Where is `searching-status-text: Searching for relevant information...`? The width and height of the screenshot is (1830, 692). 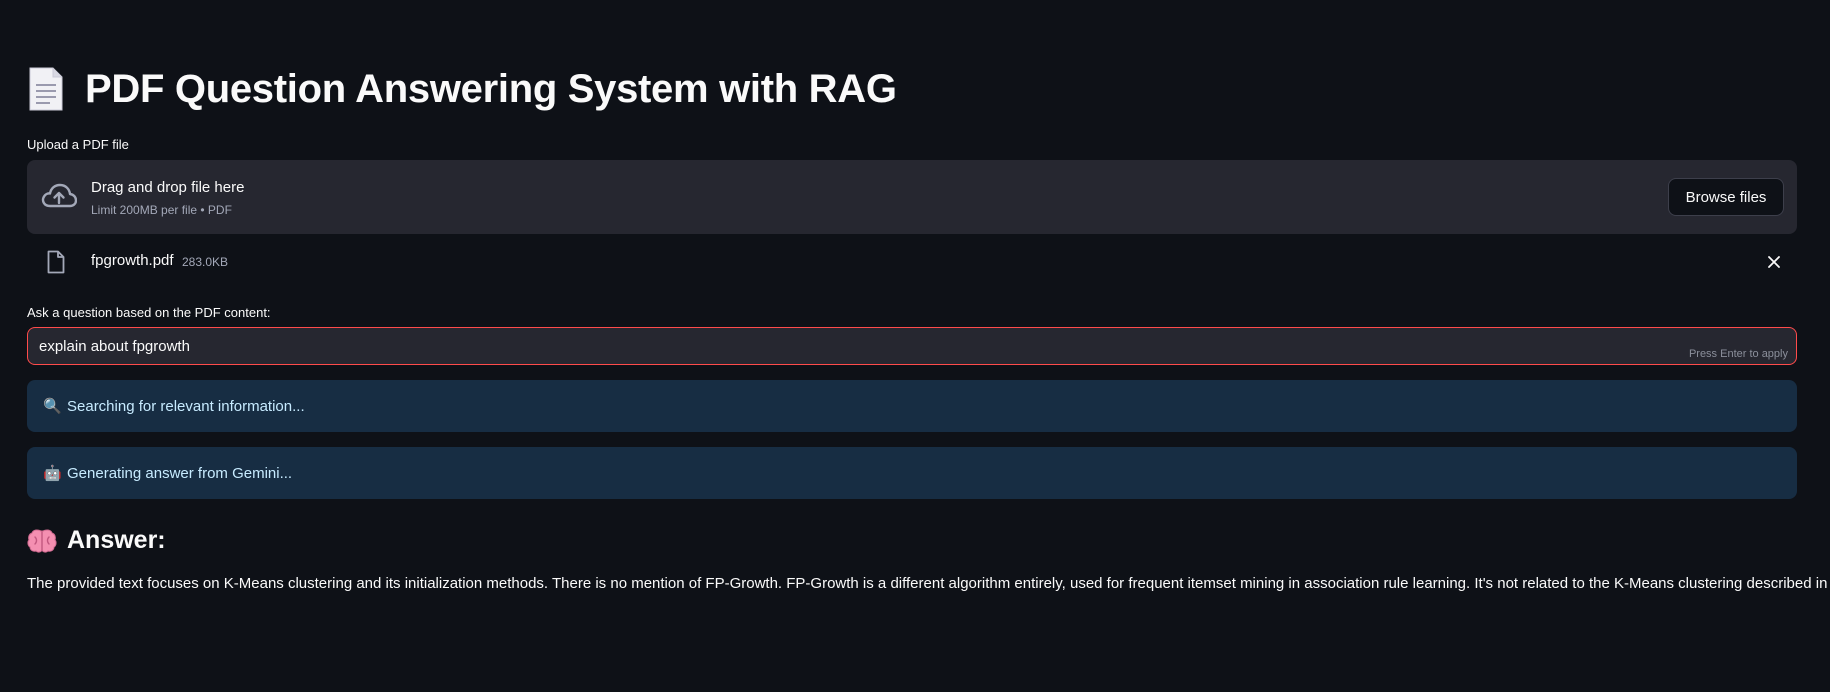
searching-status-text: Searching for relevant information... is located at coordinates (186, 406).